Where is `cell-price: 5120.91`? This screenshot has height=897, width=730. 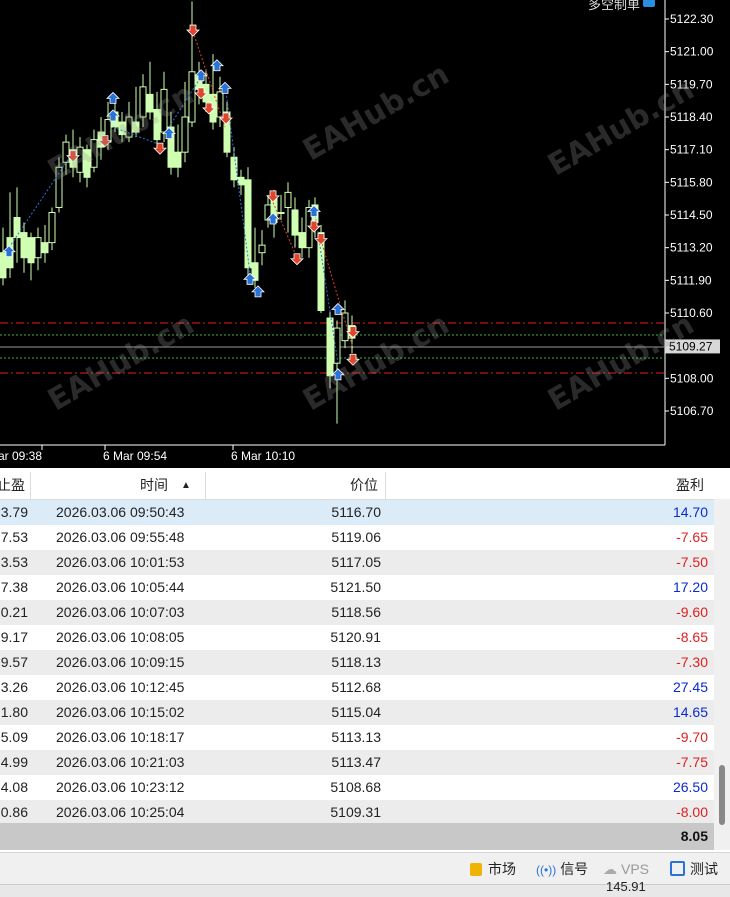
cell-price: 5120.91 is located at coordinates (355, 637).